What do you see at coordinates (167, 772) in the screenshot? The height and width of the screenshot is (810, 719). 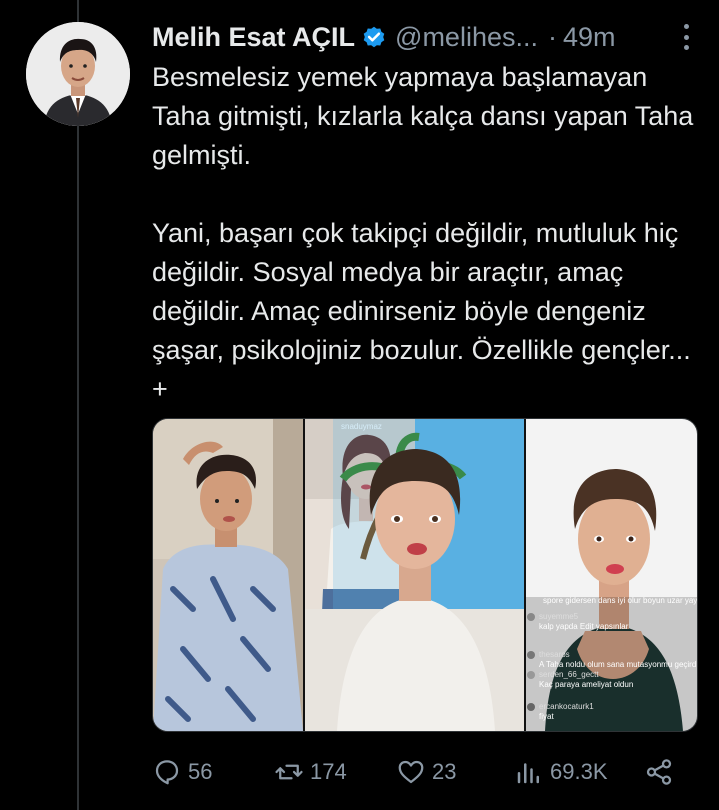 I see `reply-icon` at bounding box center [167, 772].